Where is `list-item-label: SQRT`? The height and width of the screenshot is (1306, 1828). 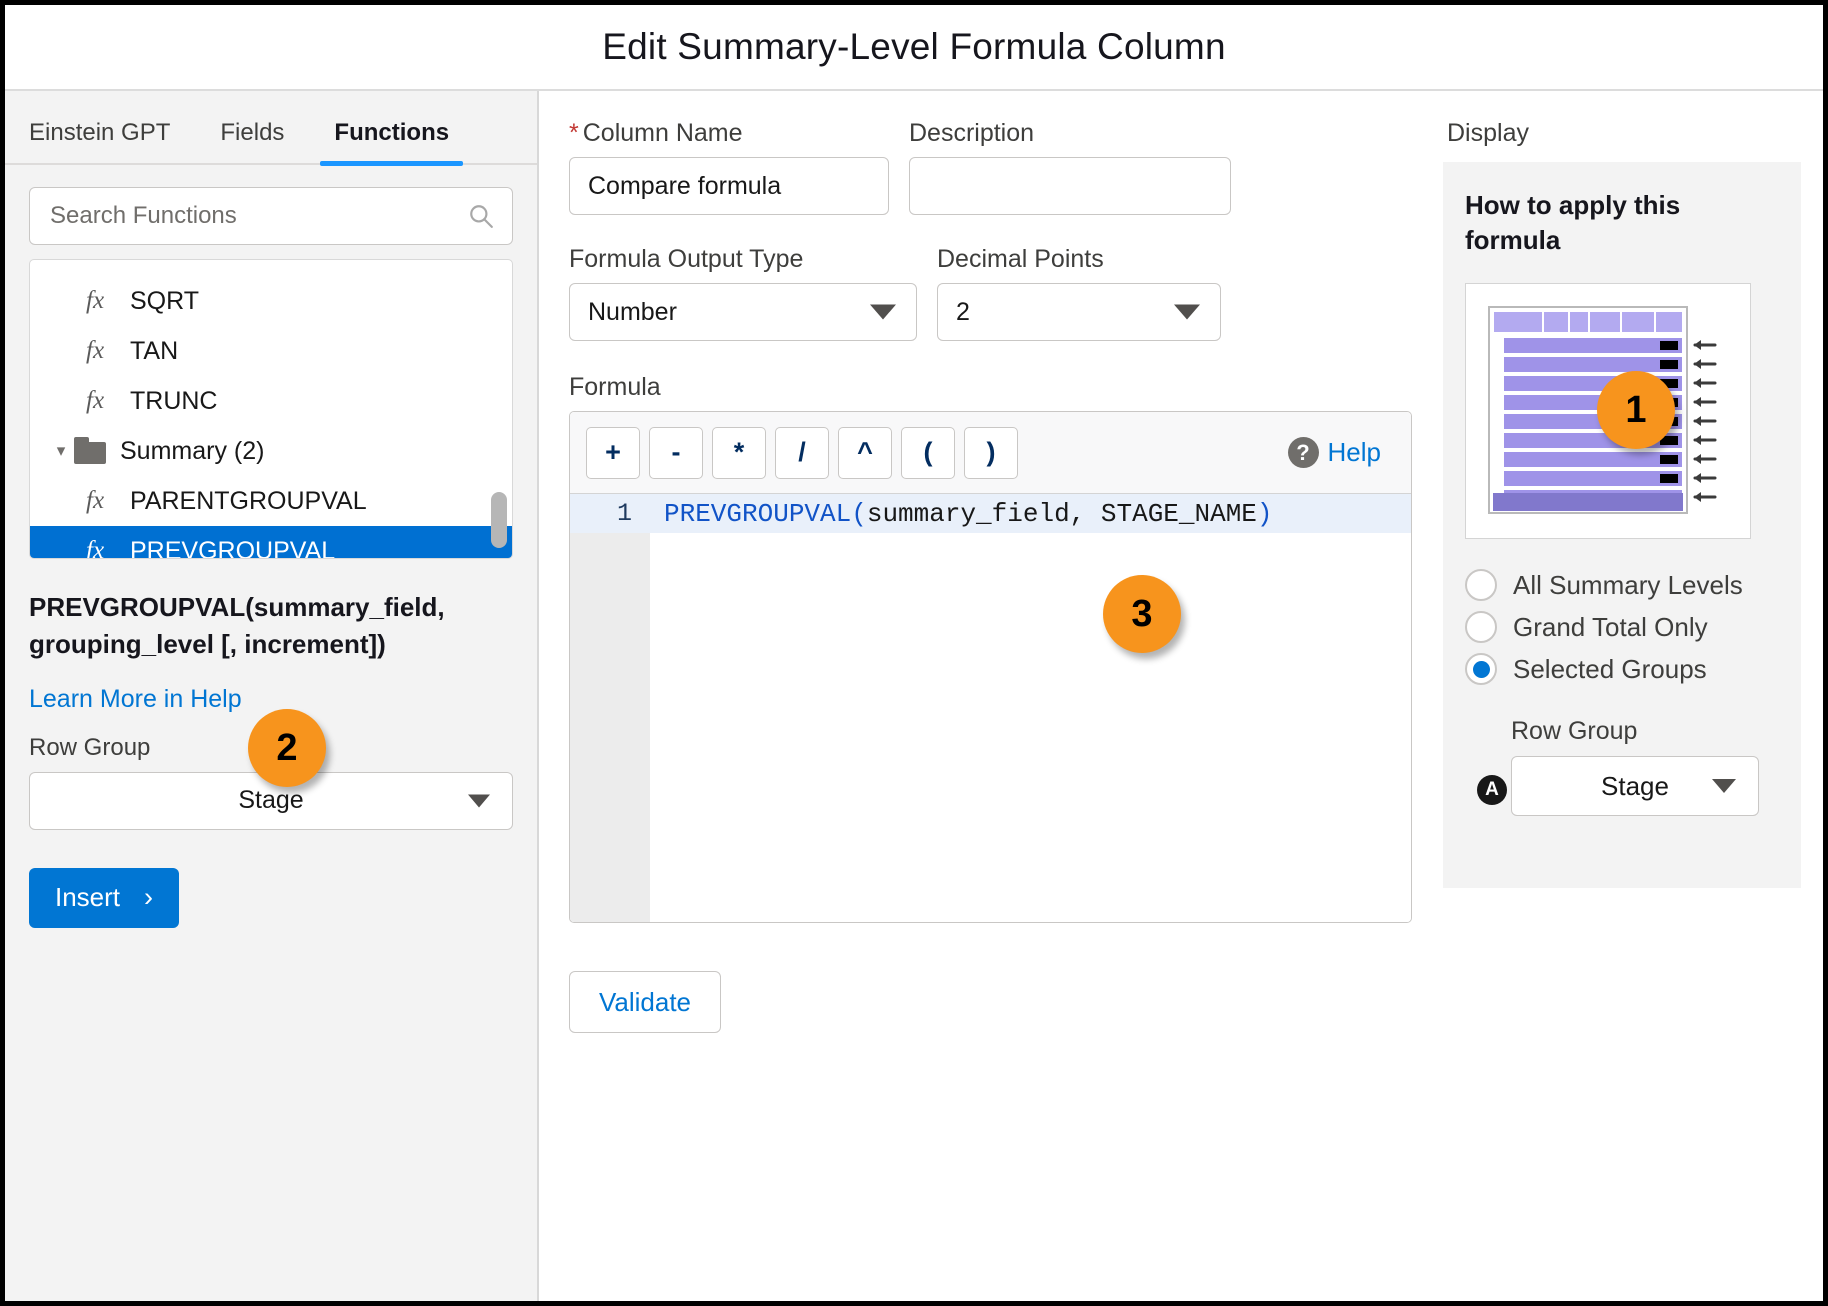 list-item-label: SQRT is located at coordinates (164, 300).